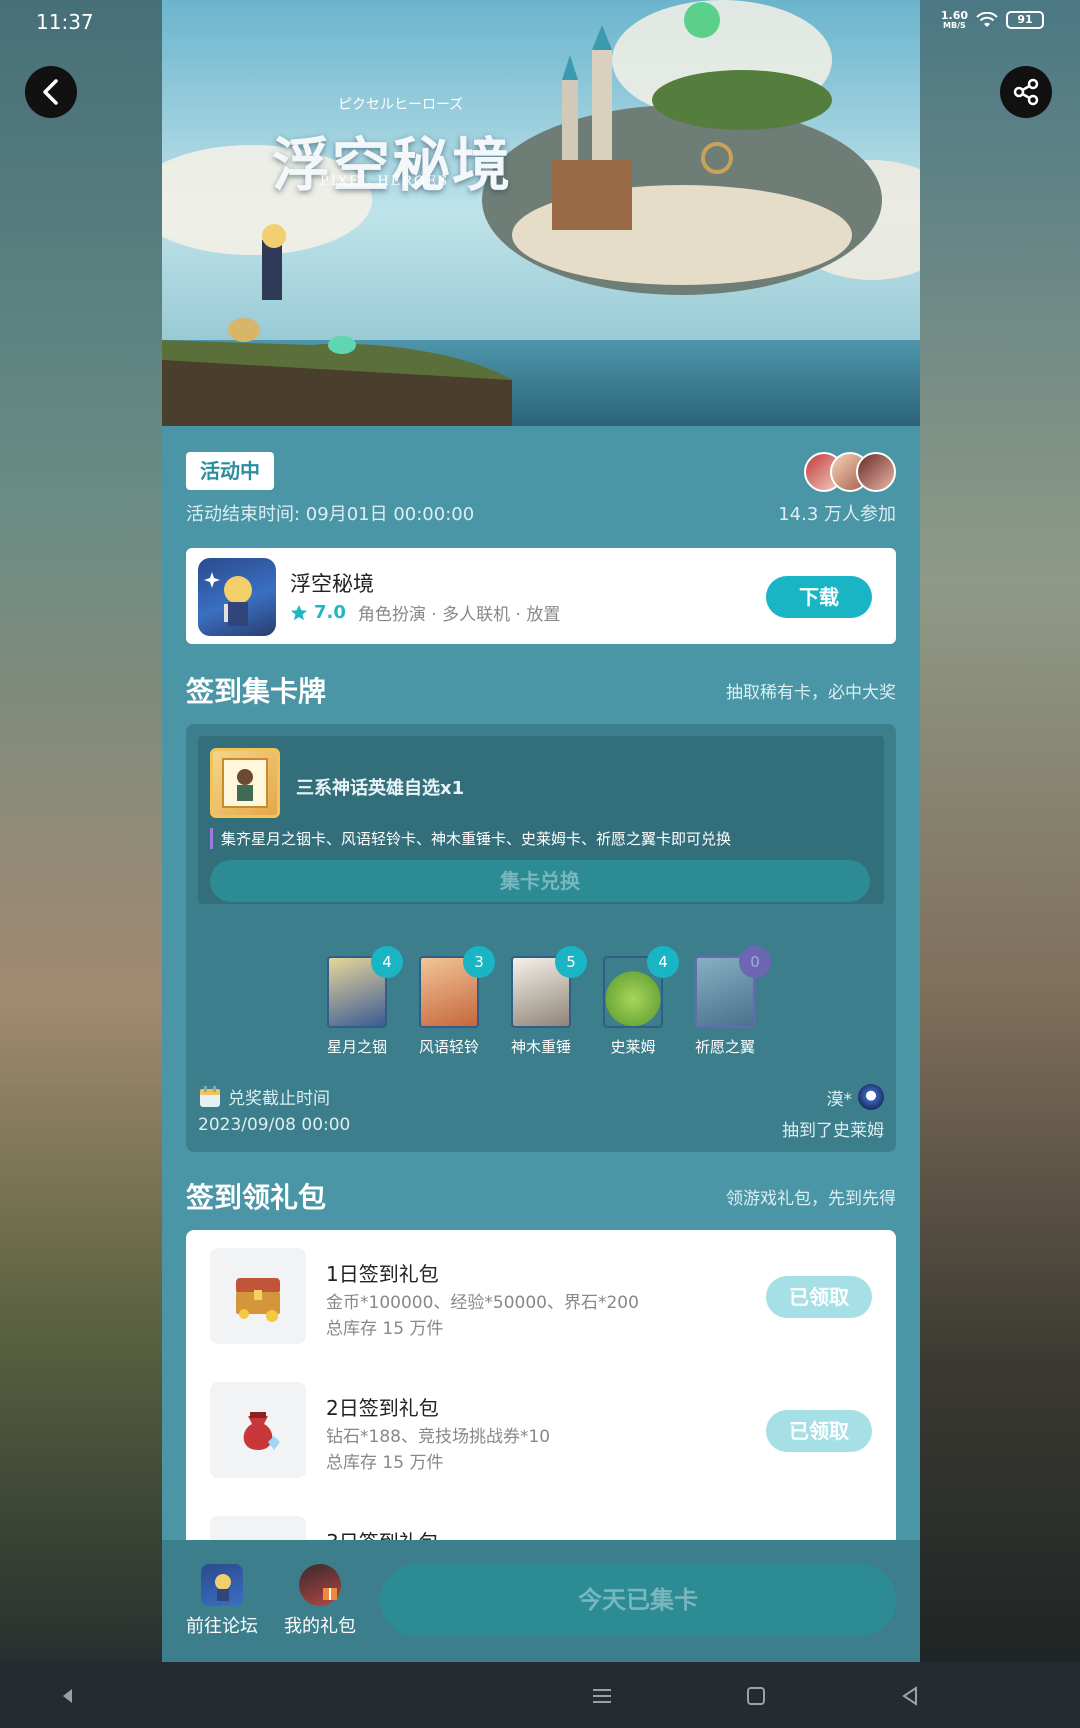 The image size is (1080, 1728). Describe the element at coordinates (392, 165) in the screenshot. I see `banner-title: 浮空秘境` at that location.